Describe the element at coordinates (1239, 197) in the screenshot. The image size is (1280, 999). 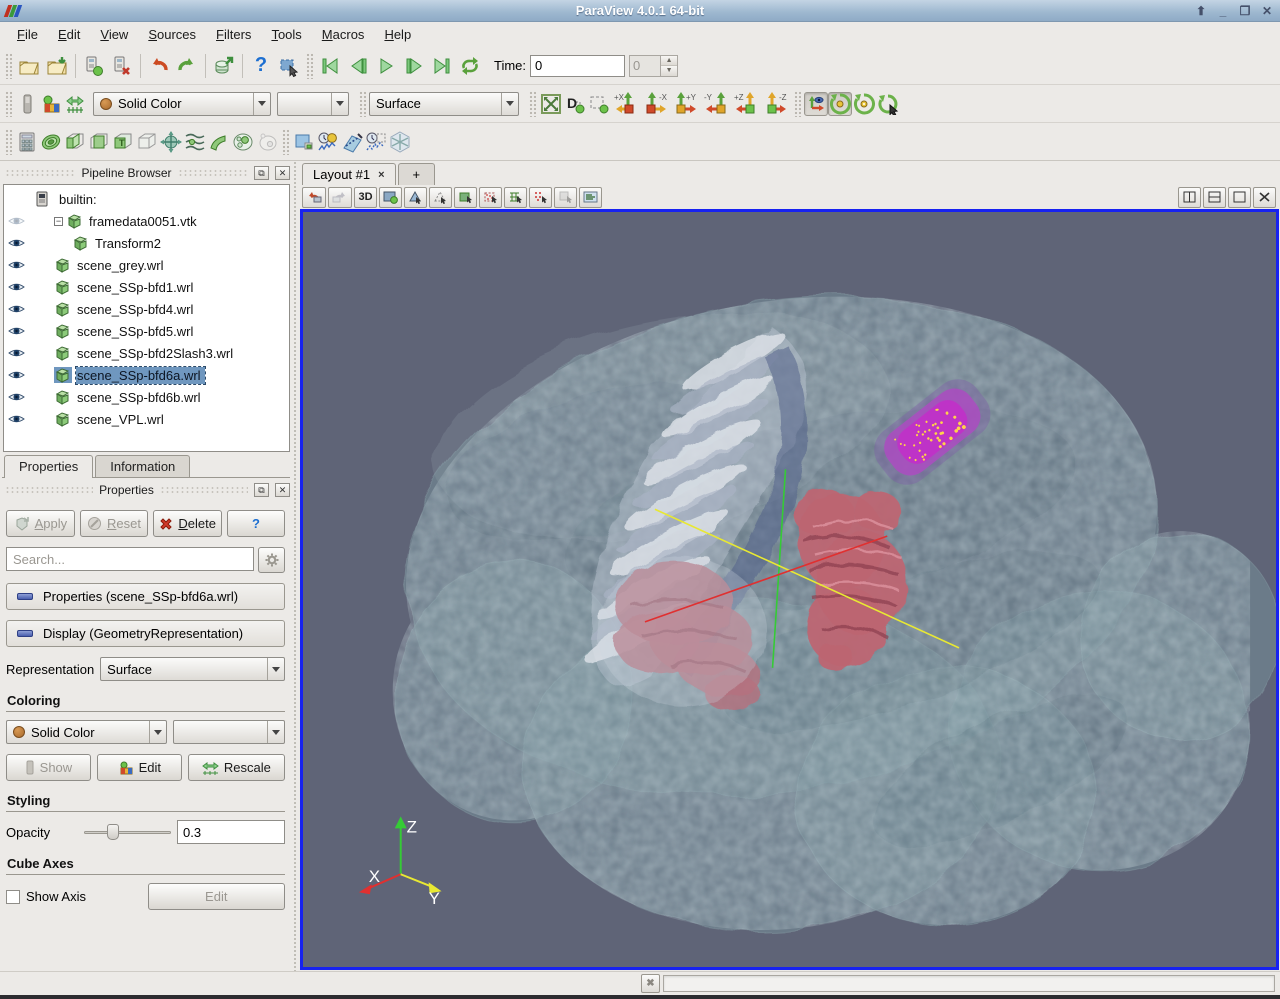
I see `maximize-view-button` at that location.